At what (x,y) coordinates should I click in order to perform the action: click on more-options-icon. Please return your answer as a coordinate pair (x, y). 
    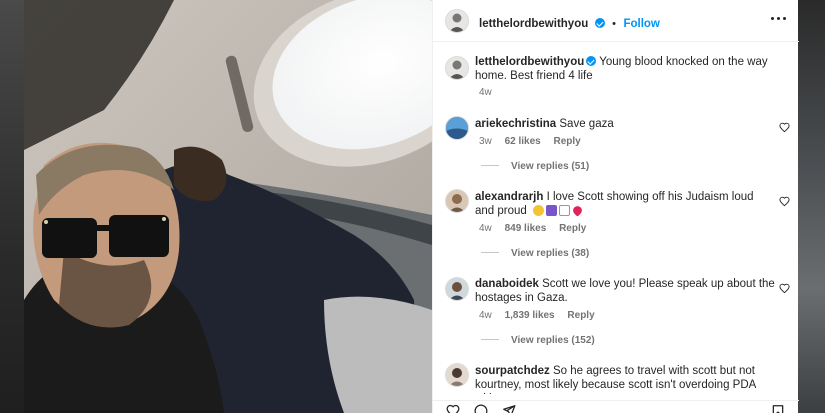
    Looking at the image, I should click on (779, 18).